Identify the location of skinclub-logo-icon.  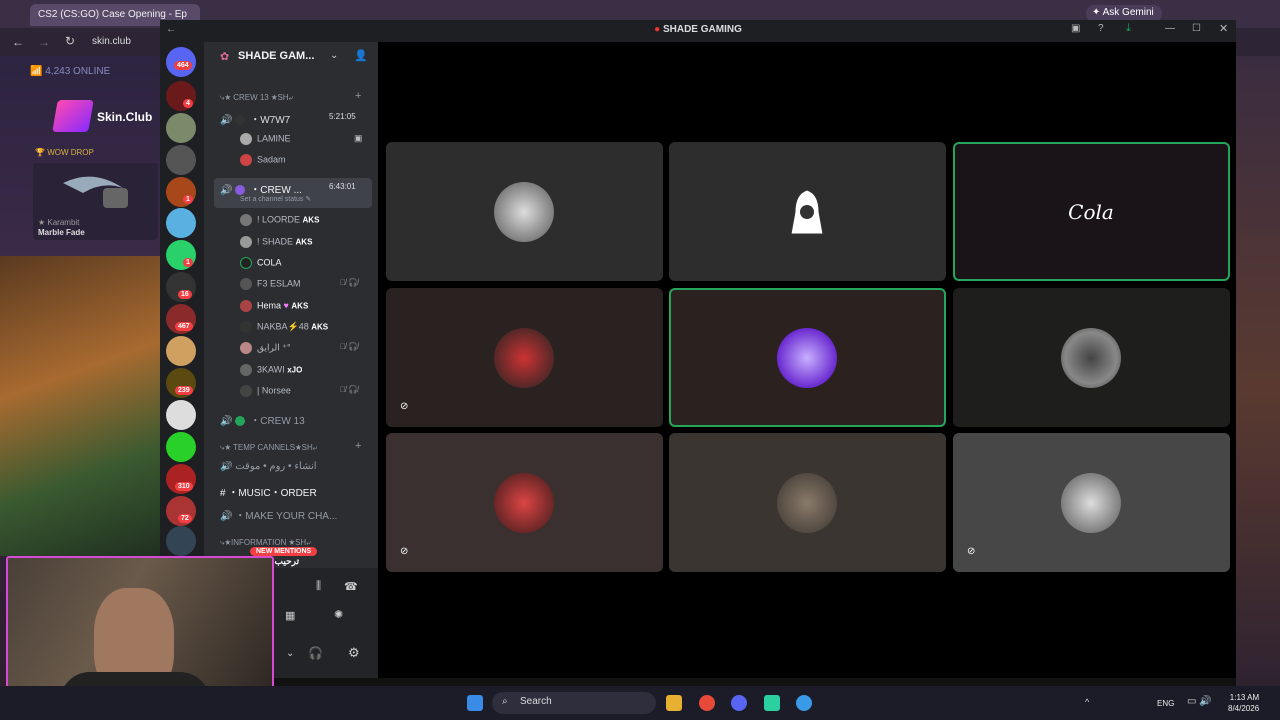
(73, 116).